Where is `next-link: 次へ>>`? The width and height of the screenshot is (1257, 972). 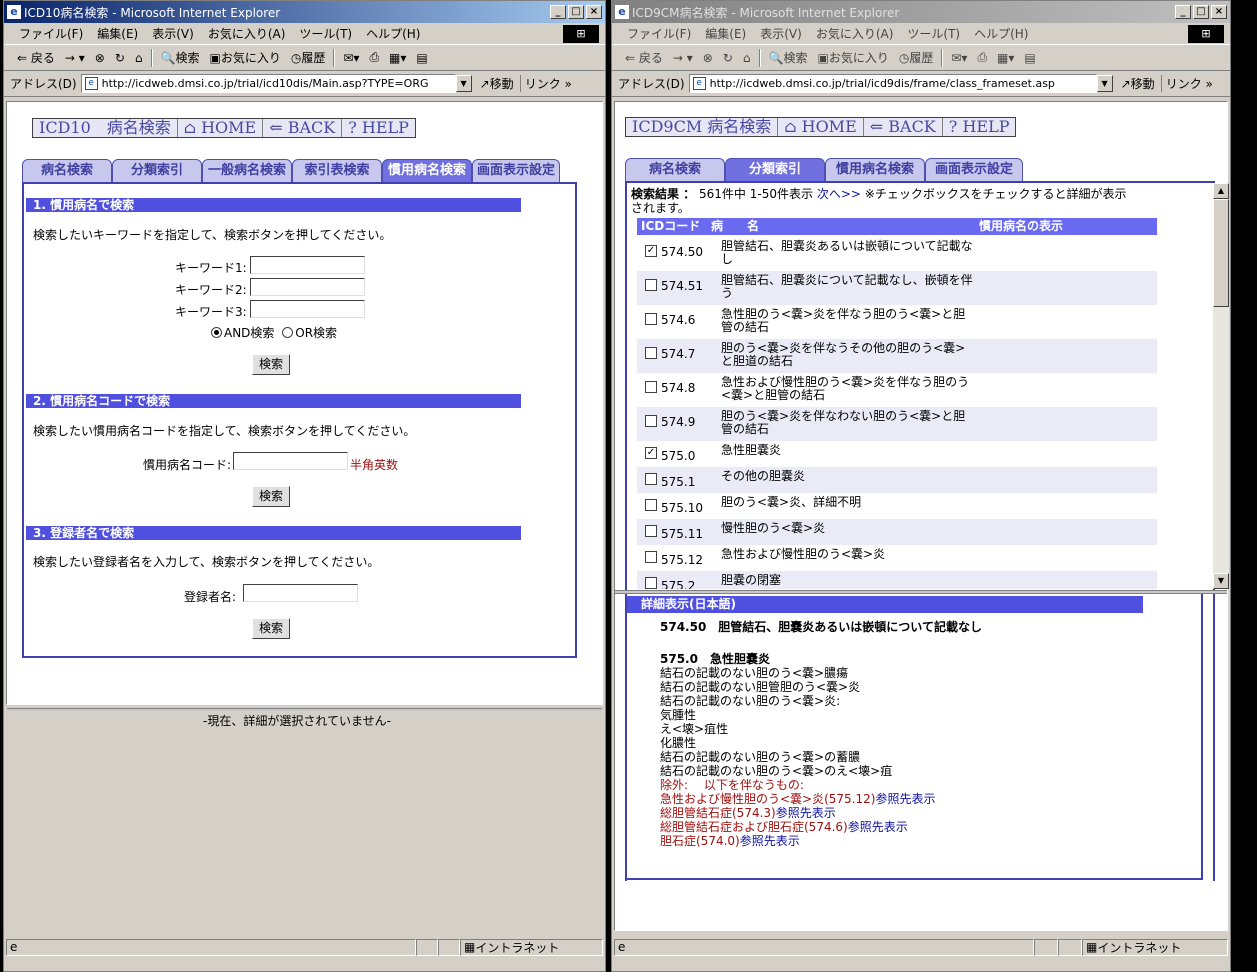 next-link: 次へ>> is located at coordinates (839, 194).